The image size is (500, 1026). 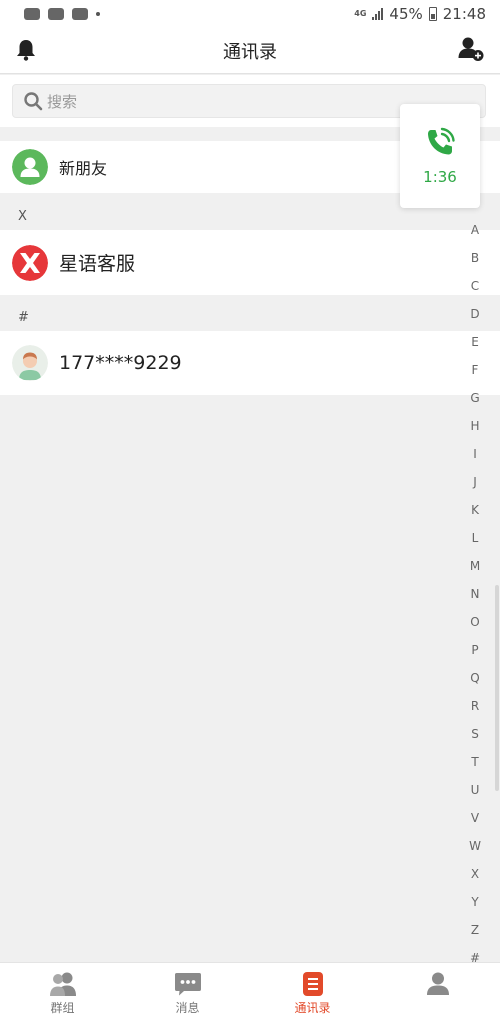 I want to click on index-letter: A, so click(x=475, y=234).